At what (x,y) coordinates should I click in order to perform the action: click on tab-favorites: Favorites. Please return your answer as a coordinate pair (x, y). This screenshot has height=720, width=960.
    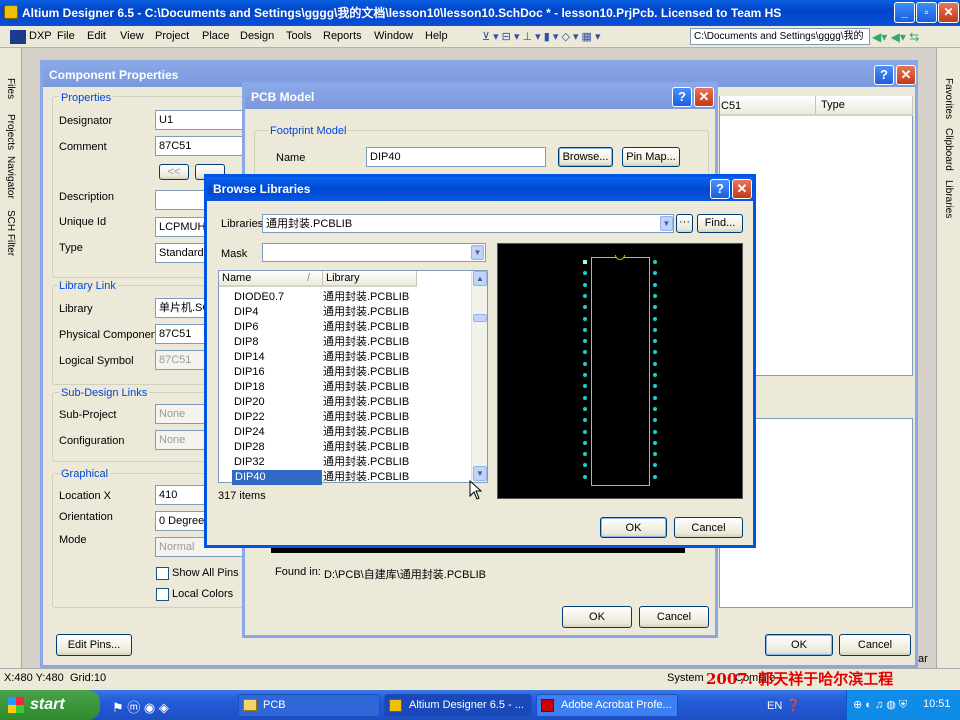
    Looking at the image, I should click on (948, 98).